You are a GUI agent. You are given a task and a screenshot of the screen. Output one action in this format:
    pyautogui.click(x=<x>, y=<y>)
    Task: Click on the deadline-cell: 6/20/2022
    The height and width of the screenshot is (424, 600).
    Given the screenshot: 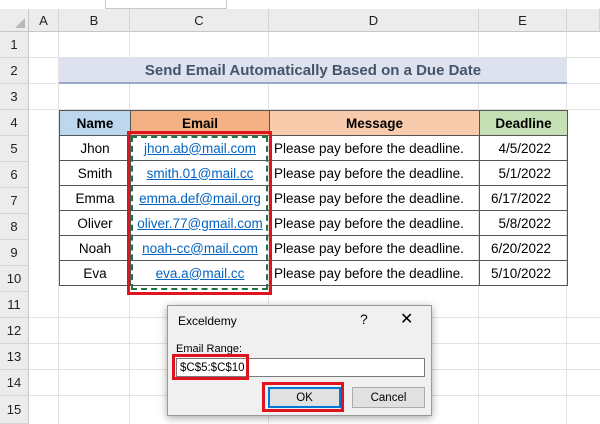 What is the action you would take?
    pyautogui.click(x=523, y=248)
    